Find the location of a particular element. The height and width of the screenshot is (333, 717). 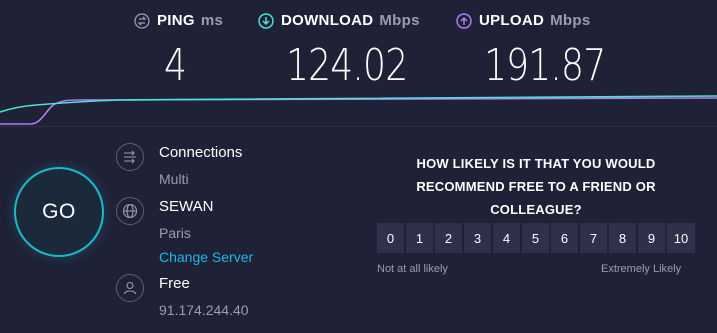

rating-button-2: 2 is located at coordinates (448, 238).